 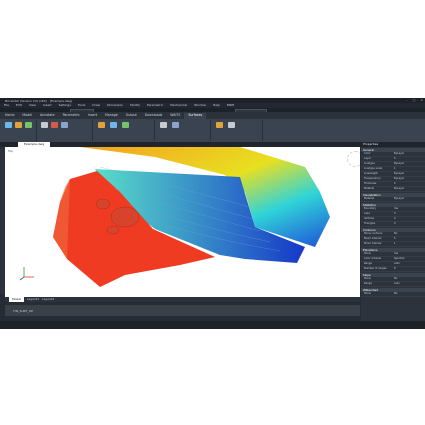 I want to click on ribbon-group-analysis, so click(x=124, y=130).